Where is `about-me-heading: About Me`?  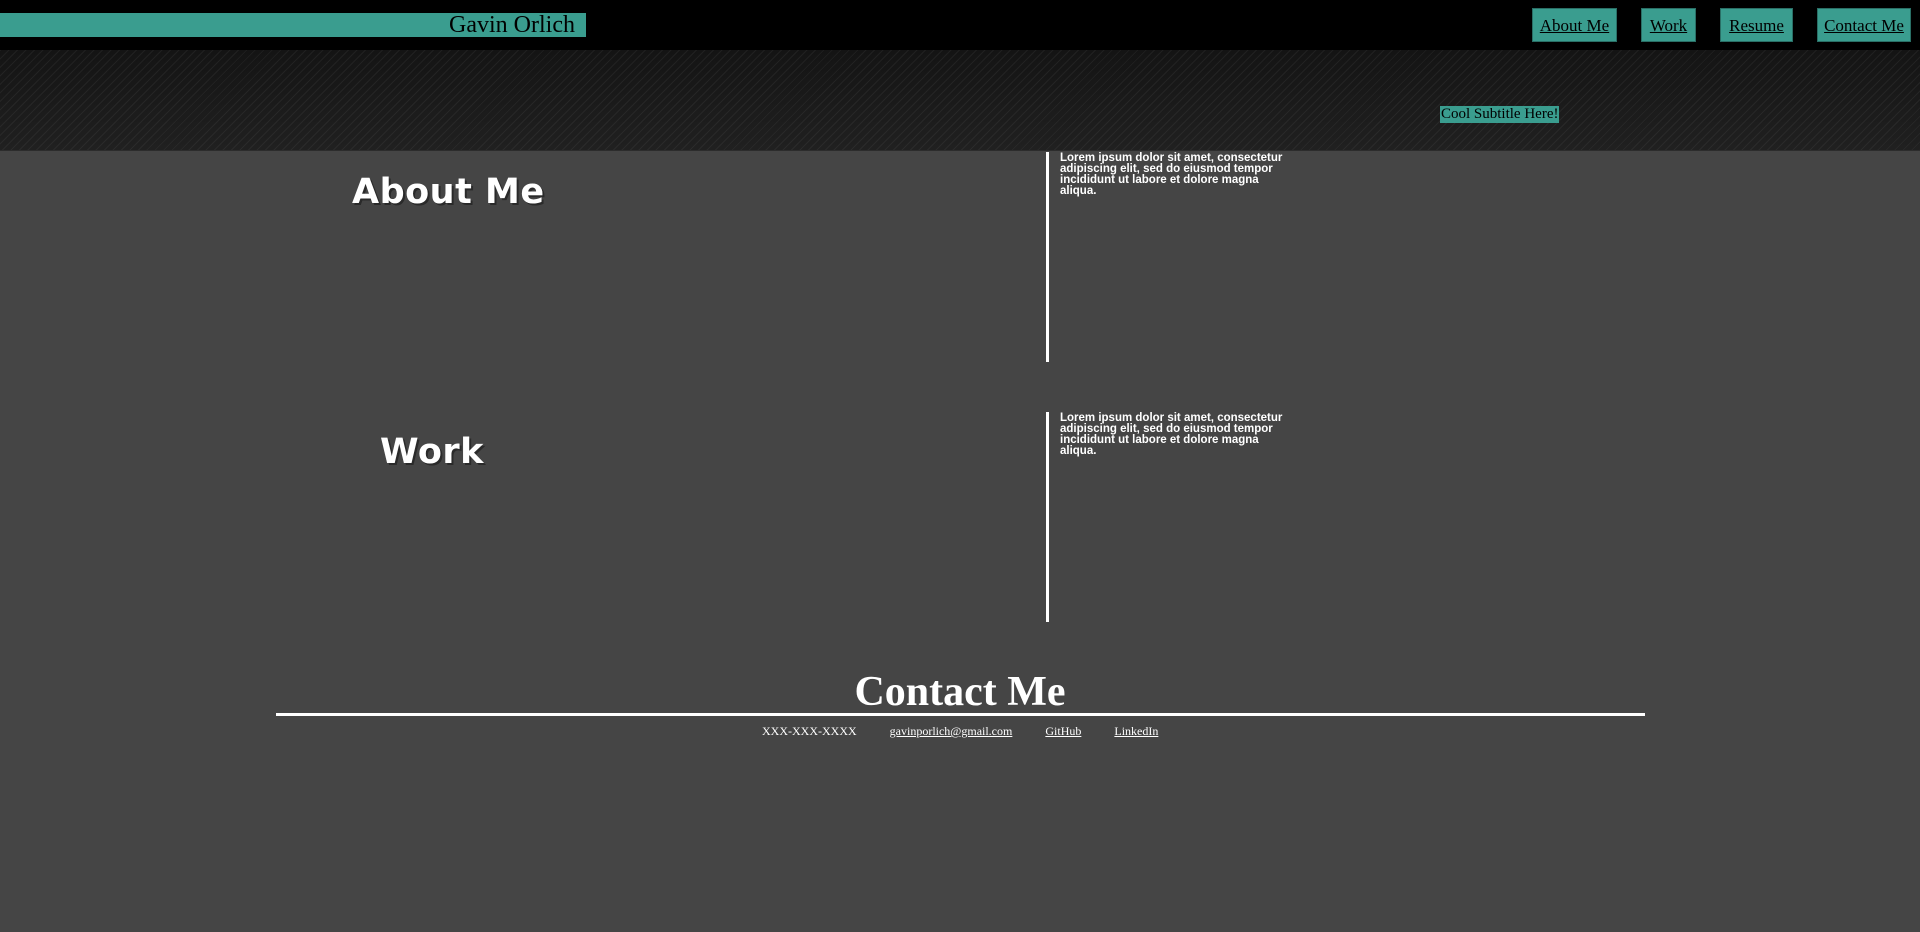 about-me-heading: About Me is located at coordinates (448, 192).